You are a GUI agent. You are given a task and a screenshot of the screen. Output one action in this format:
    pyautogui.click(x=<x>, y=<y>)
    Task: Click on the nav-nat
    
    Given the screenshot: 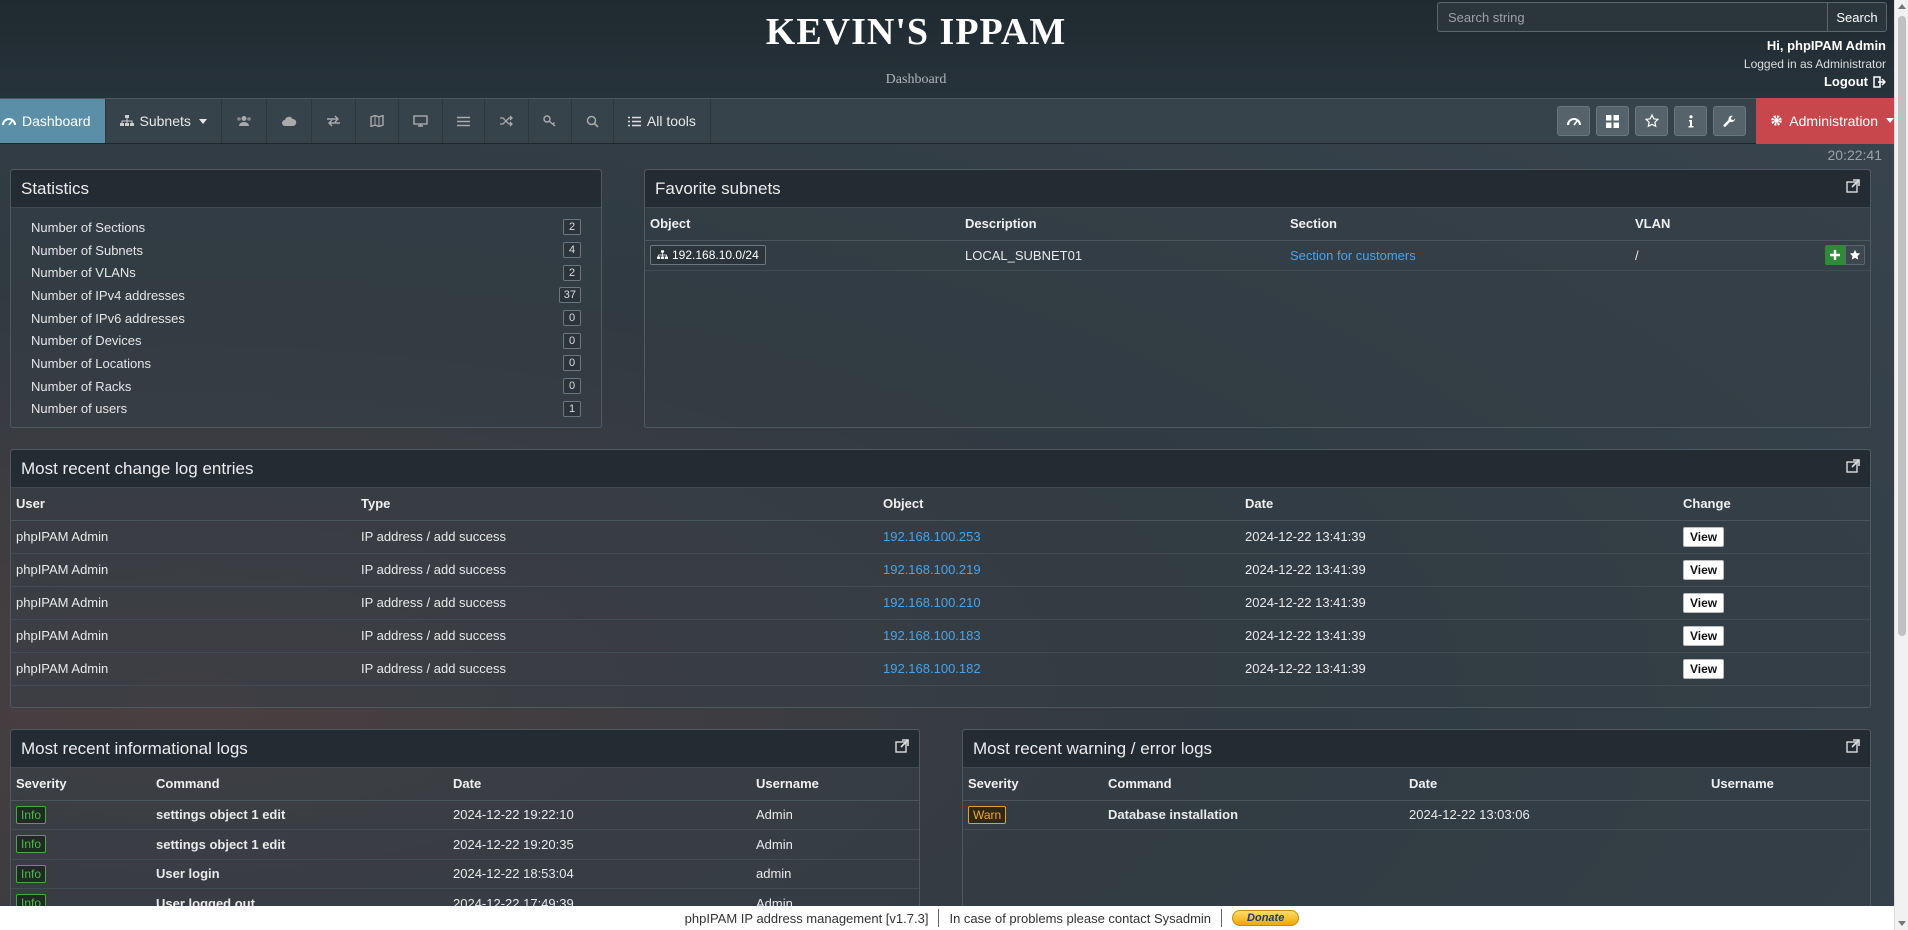 What is the action you would take?
    pyautogui.click(x=507, y=121)
    